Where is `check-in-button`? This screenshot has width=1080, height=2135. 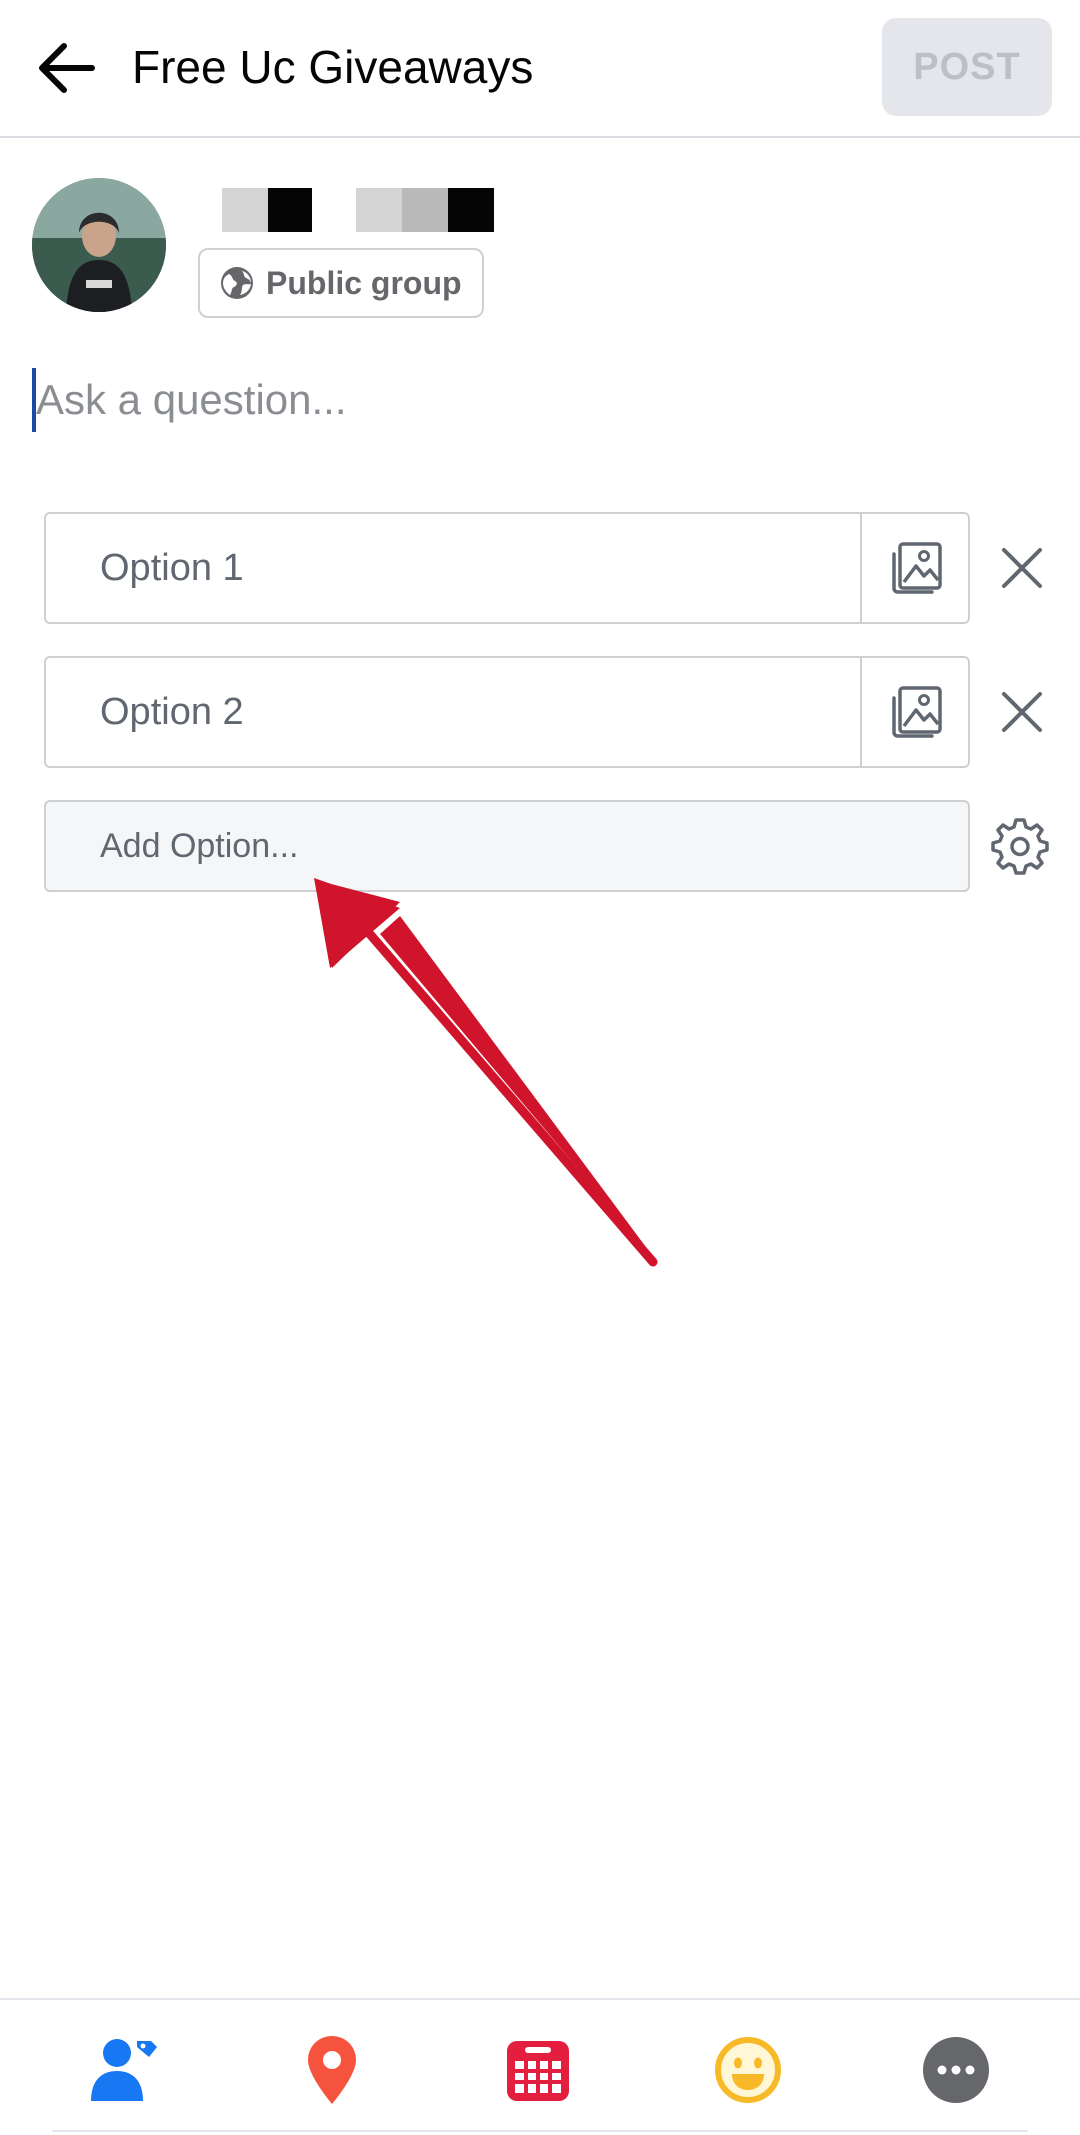
check-in-button is located at coordinates (332, 2070).